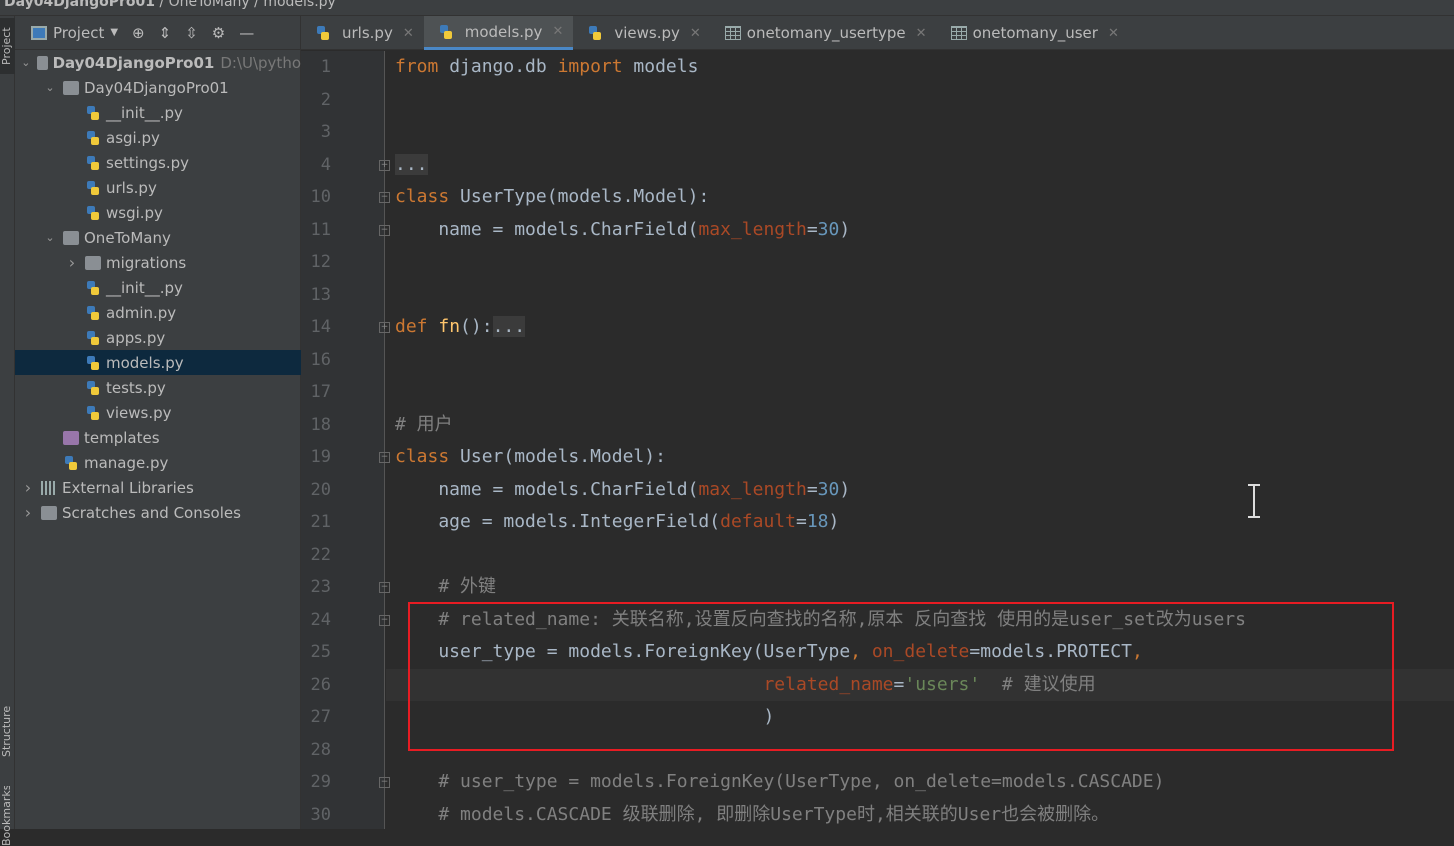  Describe the element at coordinates (74, 33) in the screenshot. I see `project-view-selector: Project ▼` at that location.